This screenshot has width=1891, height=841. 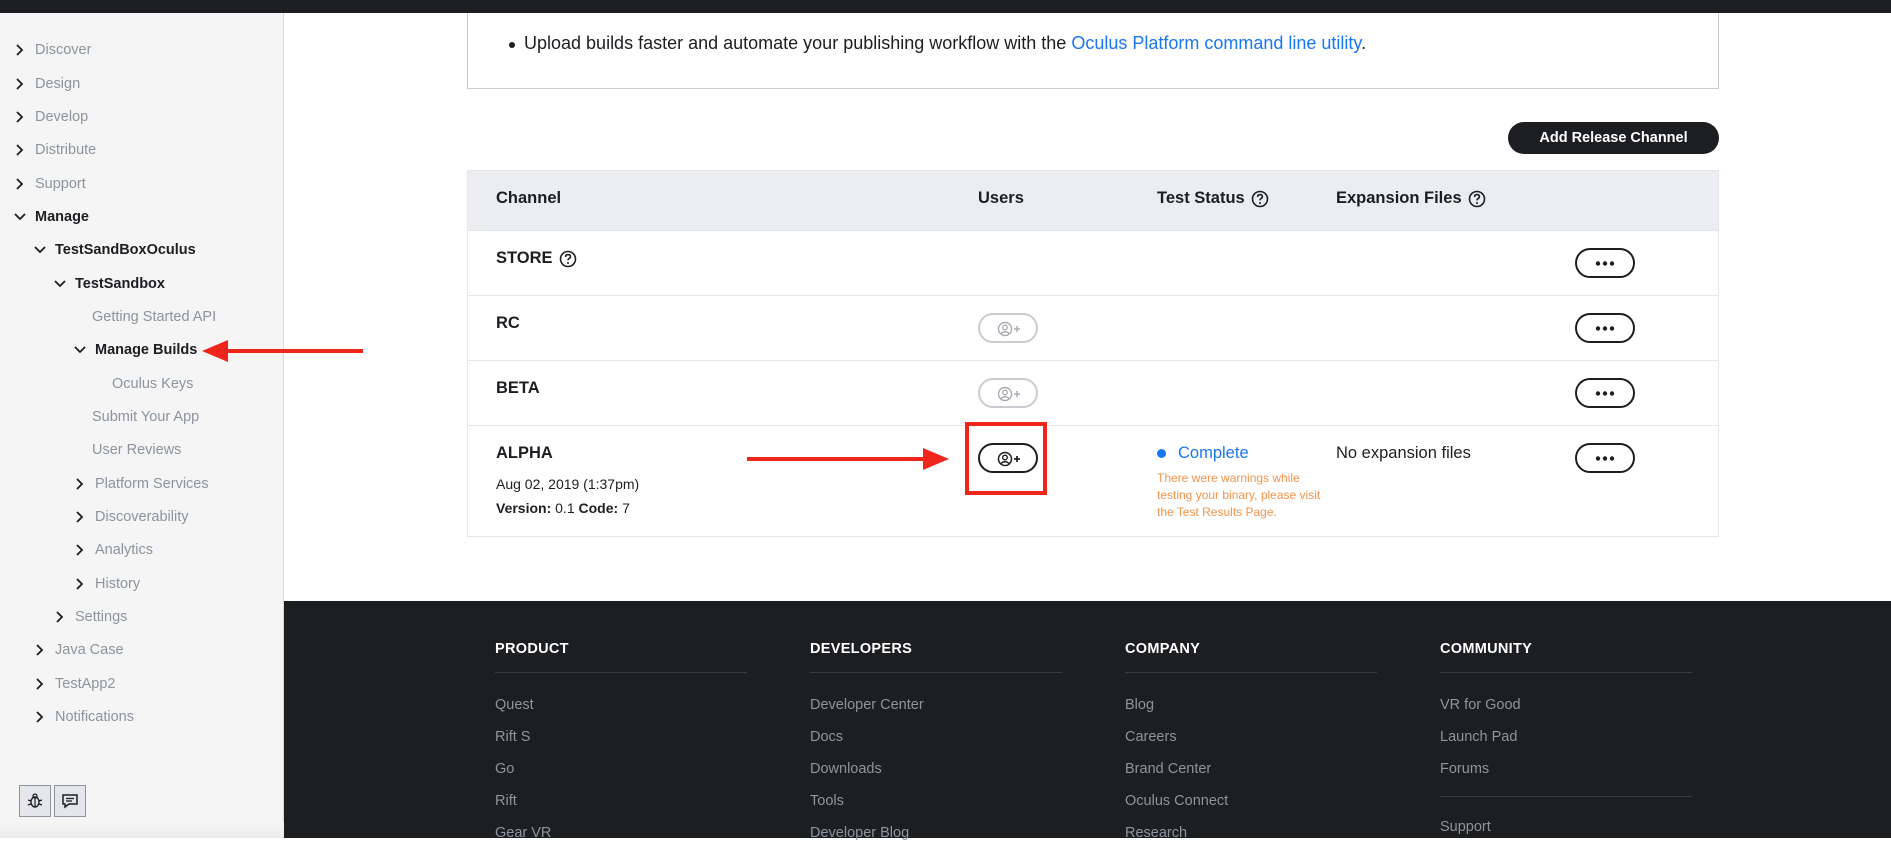 I want to click on header-channel: Channel, so click(x=529, y=198).